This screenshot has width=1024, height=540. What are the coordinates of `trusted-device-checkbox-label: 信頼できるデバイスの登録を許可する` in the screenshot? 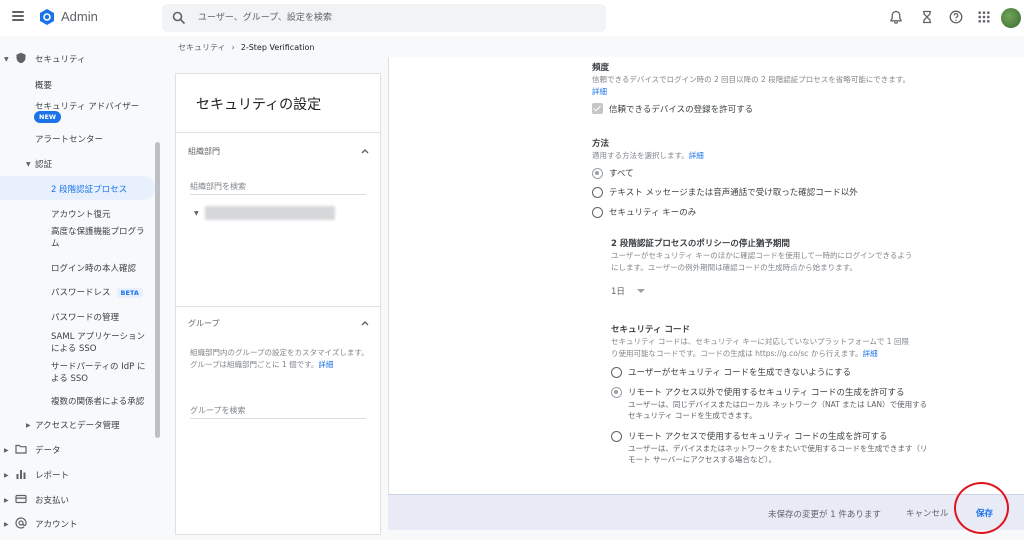 It's located at (681, 110).